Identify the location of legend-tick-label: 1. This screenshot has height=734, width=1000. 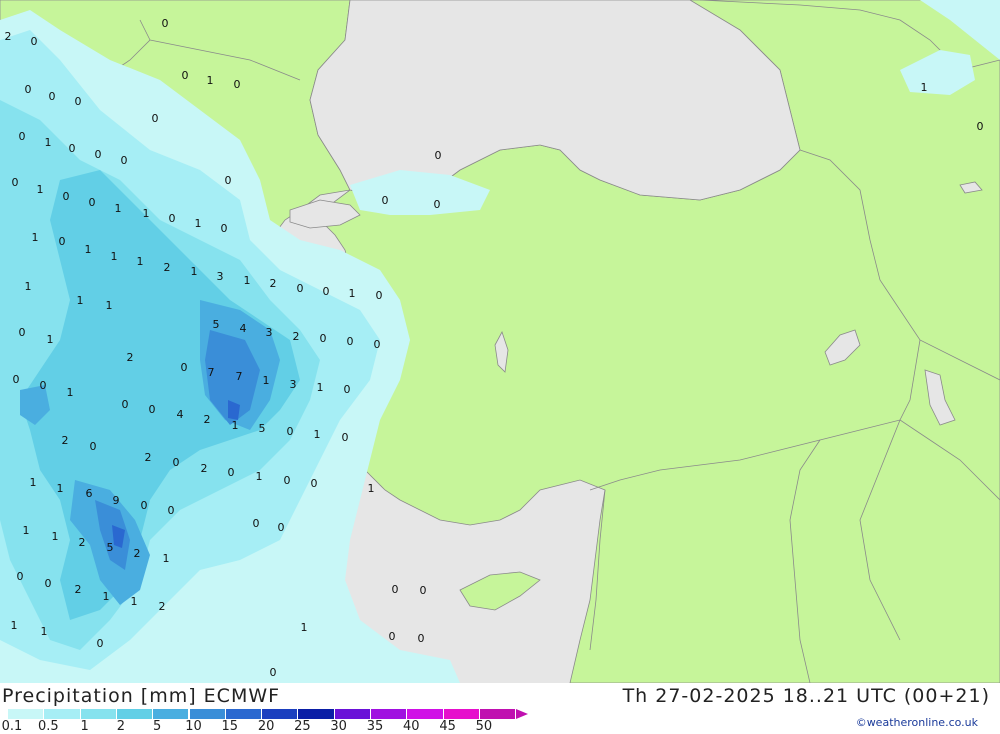
(84, 726).